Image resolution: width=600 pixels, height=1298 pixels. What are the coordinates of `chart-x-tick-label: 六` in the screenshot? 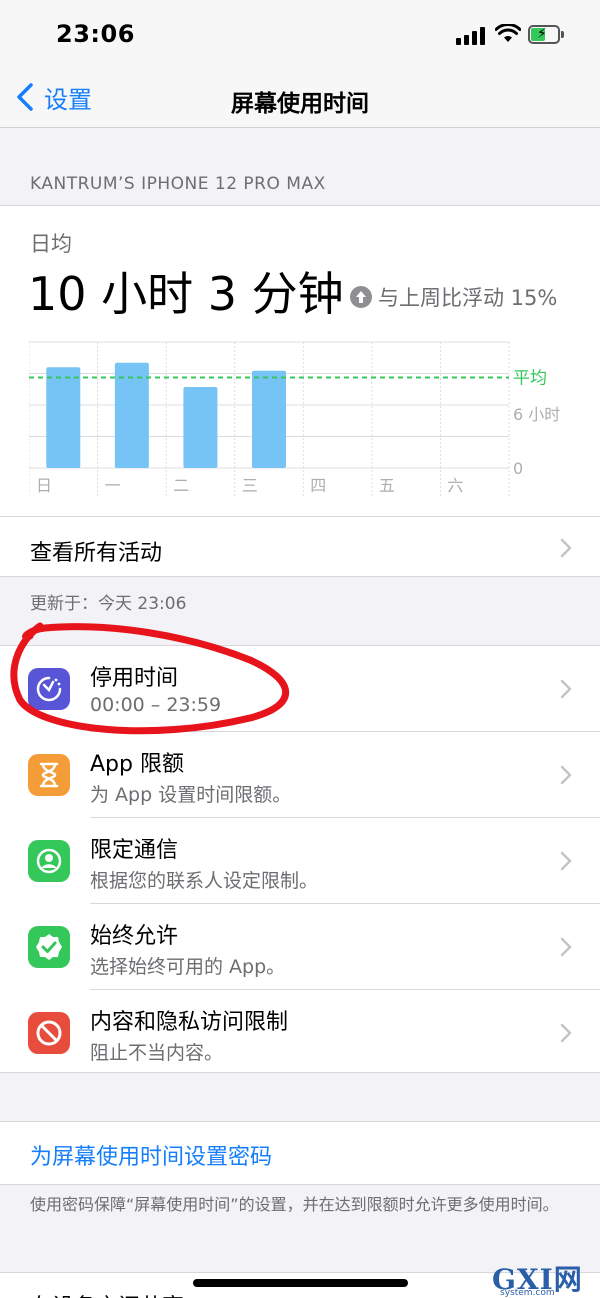 It's located at (455, 485).